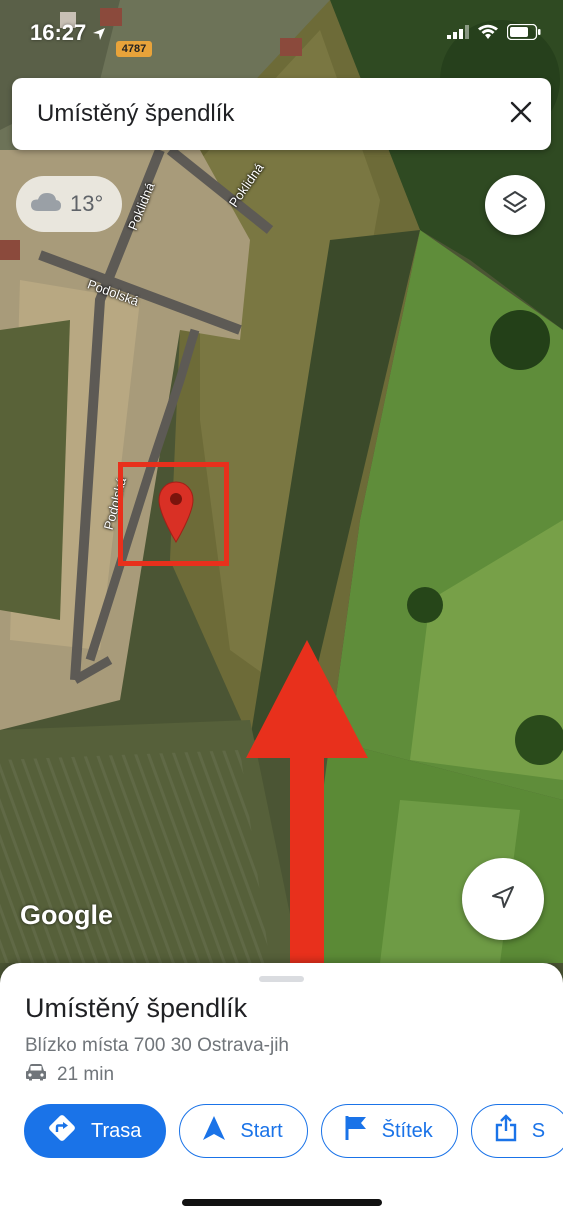  What do you see at coordinates (46, 204) in the screenshot?
I see `cloud-icon` at bounding box center [46, 204].